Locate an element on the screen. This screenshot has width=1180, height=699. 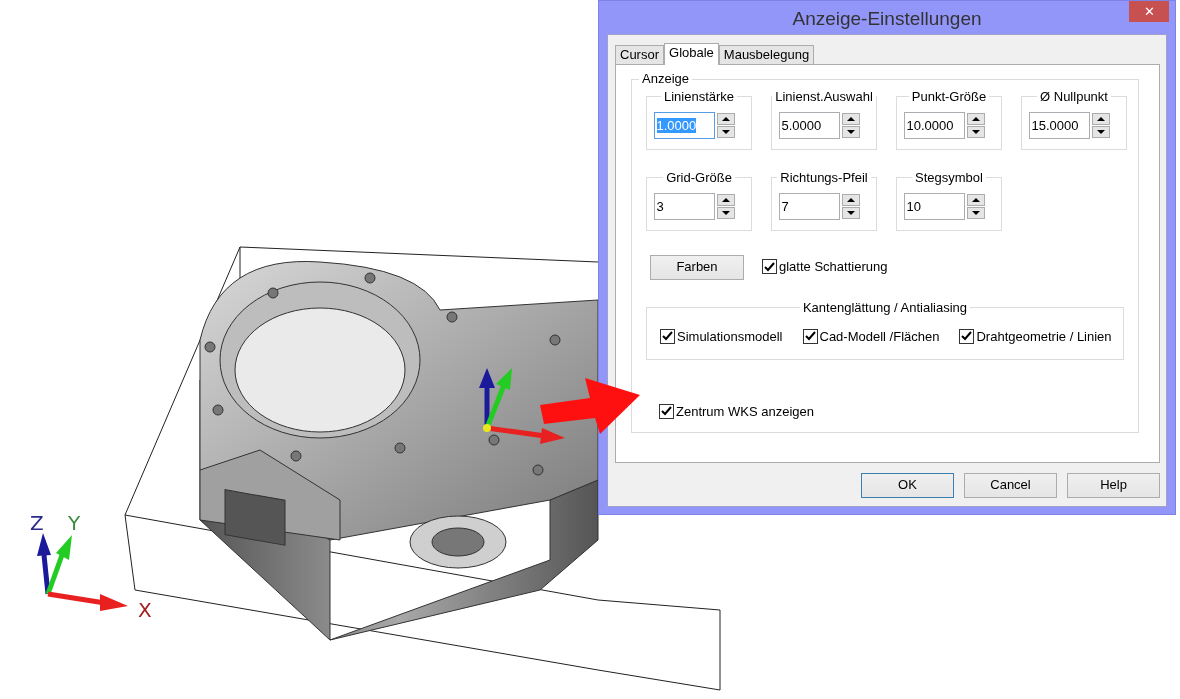
close-button: ✕ is located at coordinates (1149, 11).